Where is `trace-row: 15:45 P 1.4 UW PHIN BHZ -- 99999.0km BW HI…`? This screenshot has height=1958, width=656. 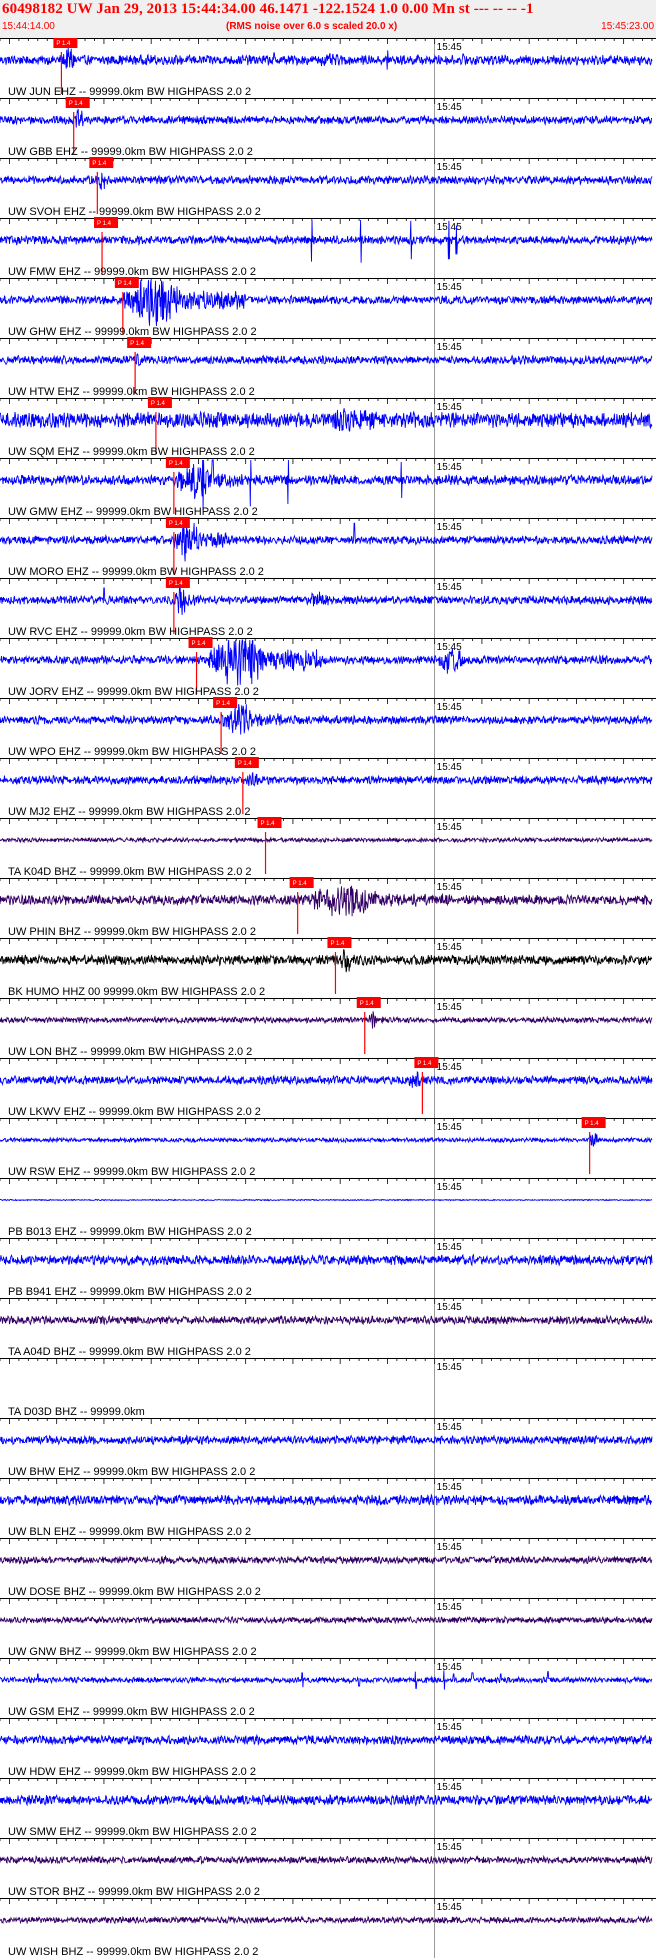 trace-row: 15:45 P 1.4 UW PHIN BHZ -- 99999.0km BW HI… is located at coordinates (328, 907).